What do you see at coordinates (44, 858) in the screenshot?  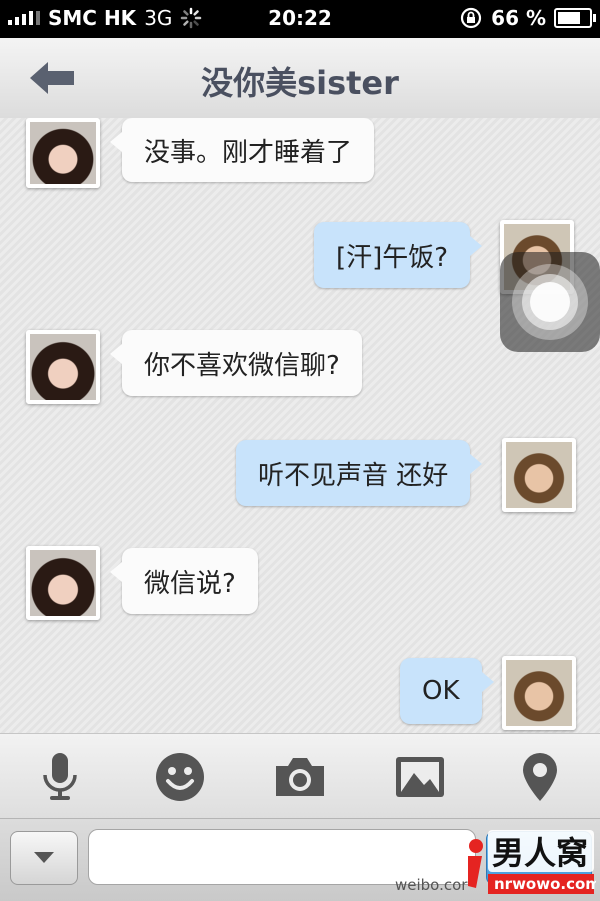 I see `expand-toolbar-button` at bounding box center [44, 858].